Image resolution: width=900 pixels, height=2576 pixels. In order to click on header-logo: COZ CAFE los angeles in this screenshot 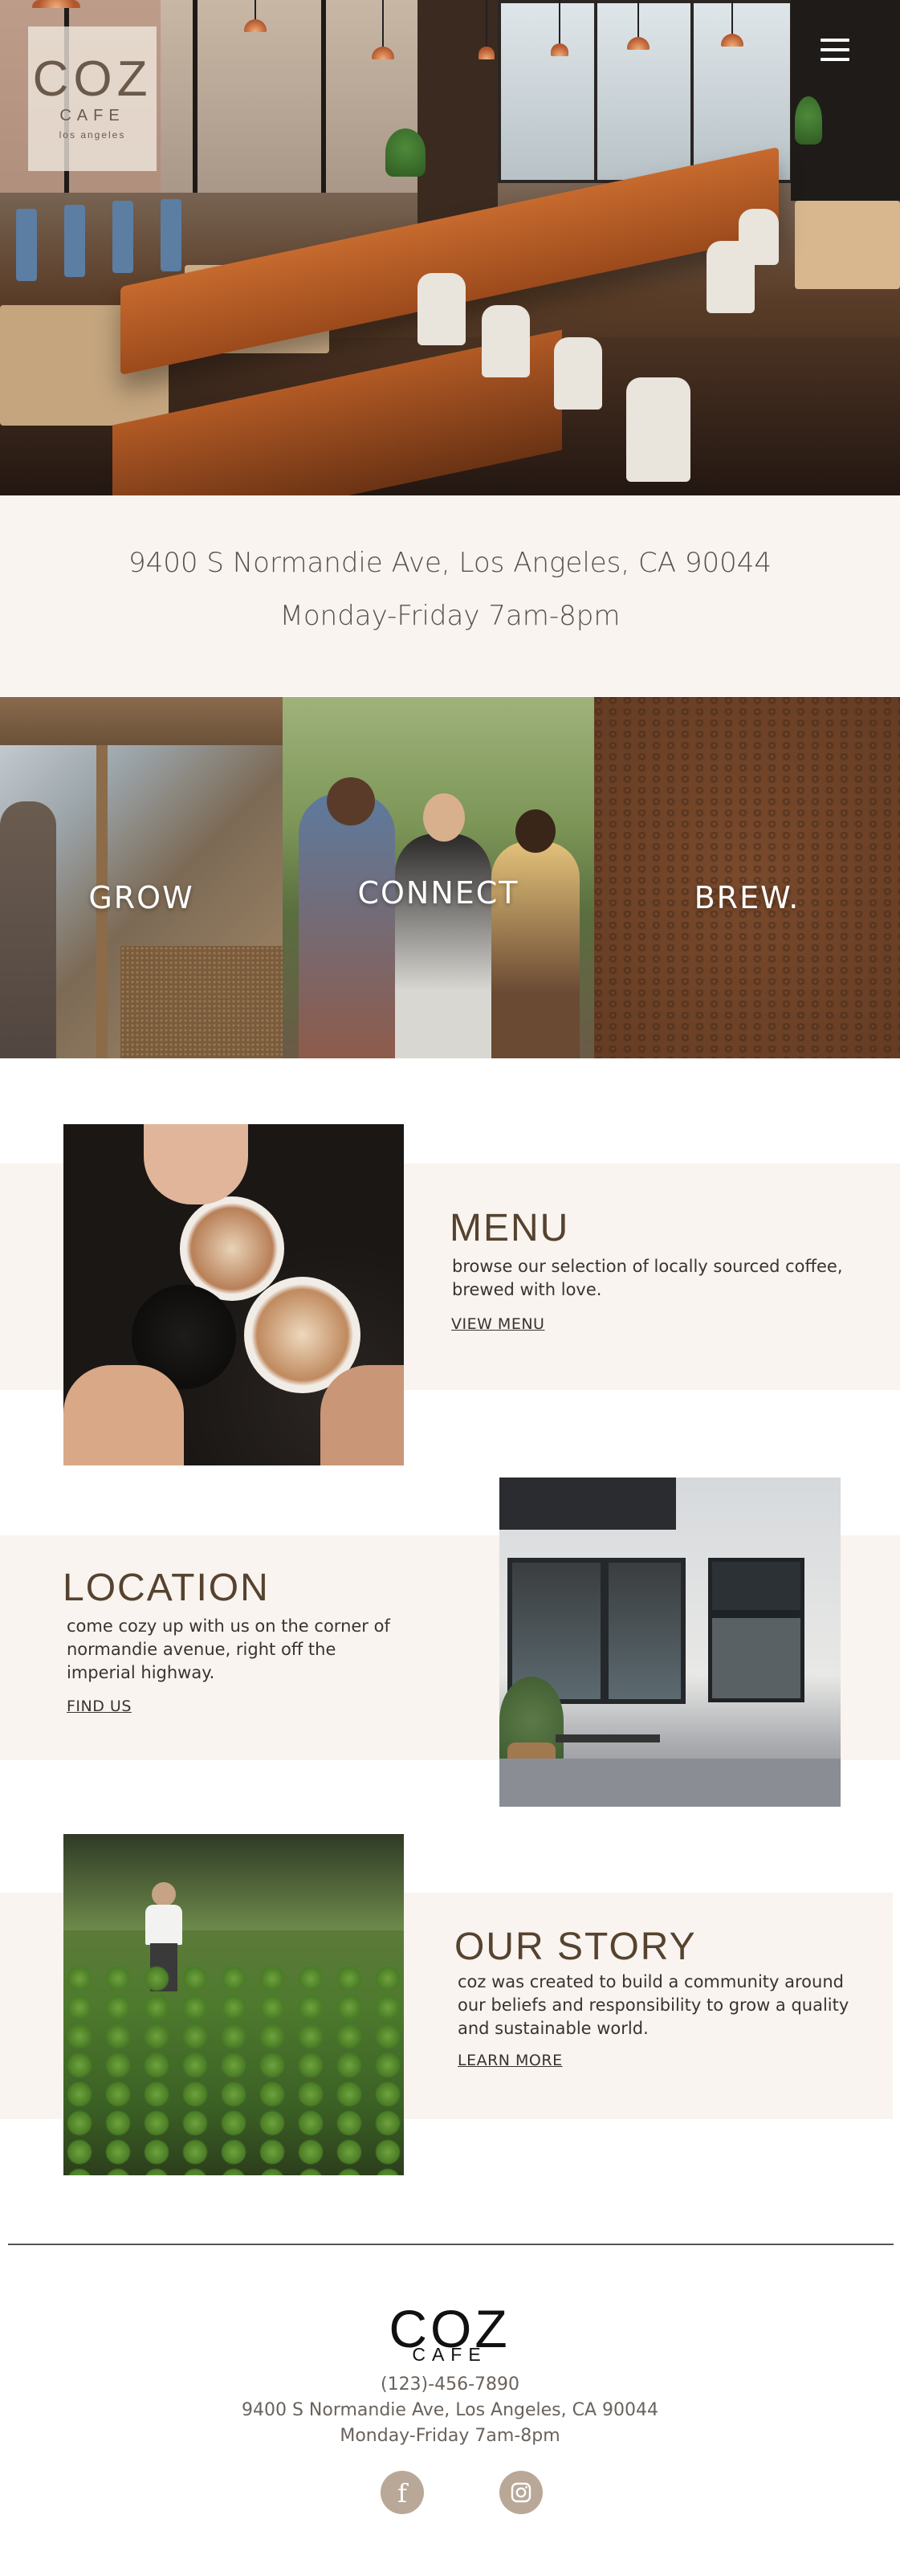, I will do `click(92, 98)`.